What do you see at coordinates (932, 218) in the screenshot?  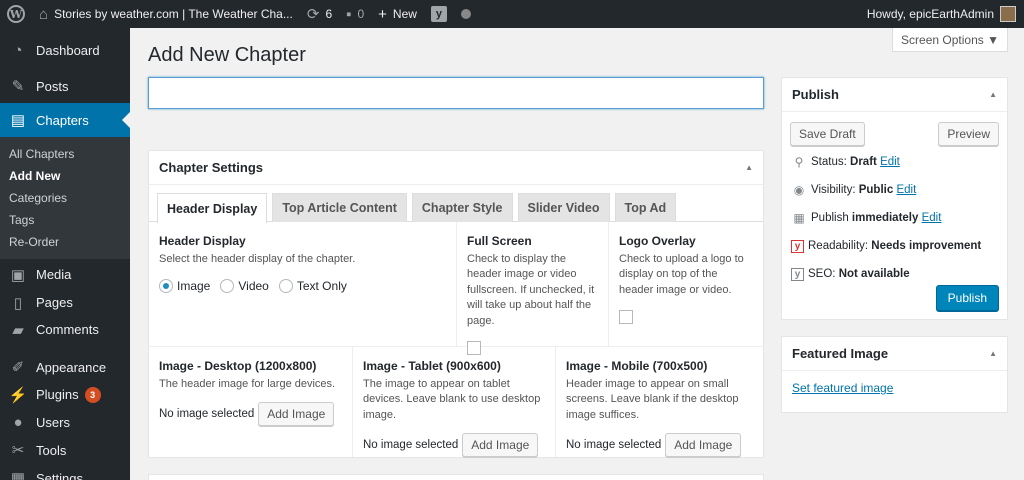 I see `edit-schedule-link: Edit` at bounding box center [932, 218].